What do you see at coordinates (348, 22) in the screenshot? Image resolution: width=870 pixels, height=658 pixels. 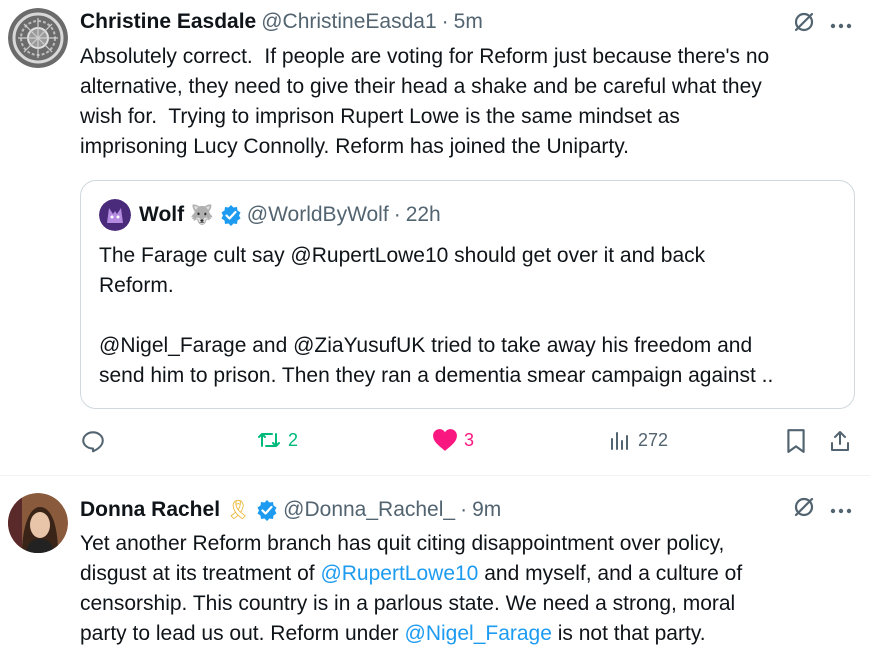 I see `user-handle: @ChristineEasda1` at bounding box center [348, 22].